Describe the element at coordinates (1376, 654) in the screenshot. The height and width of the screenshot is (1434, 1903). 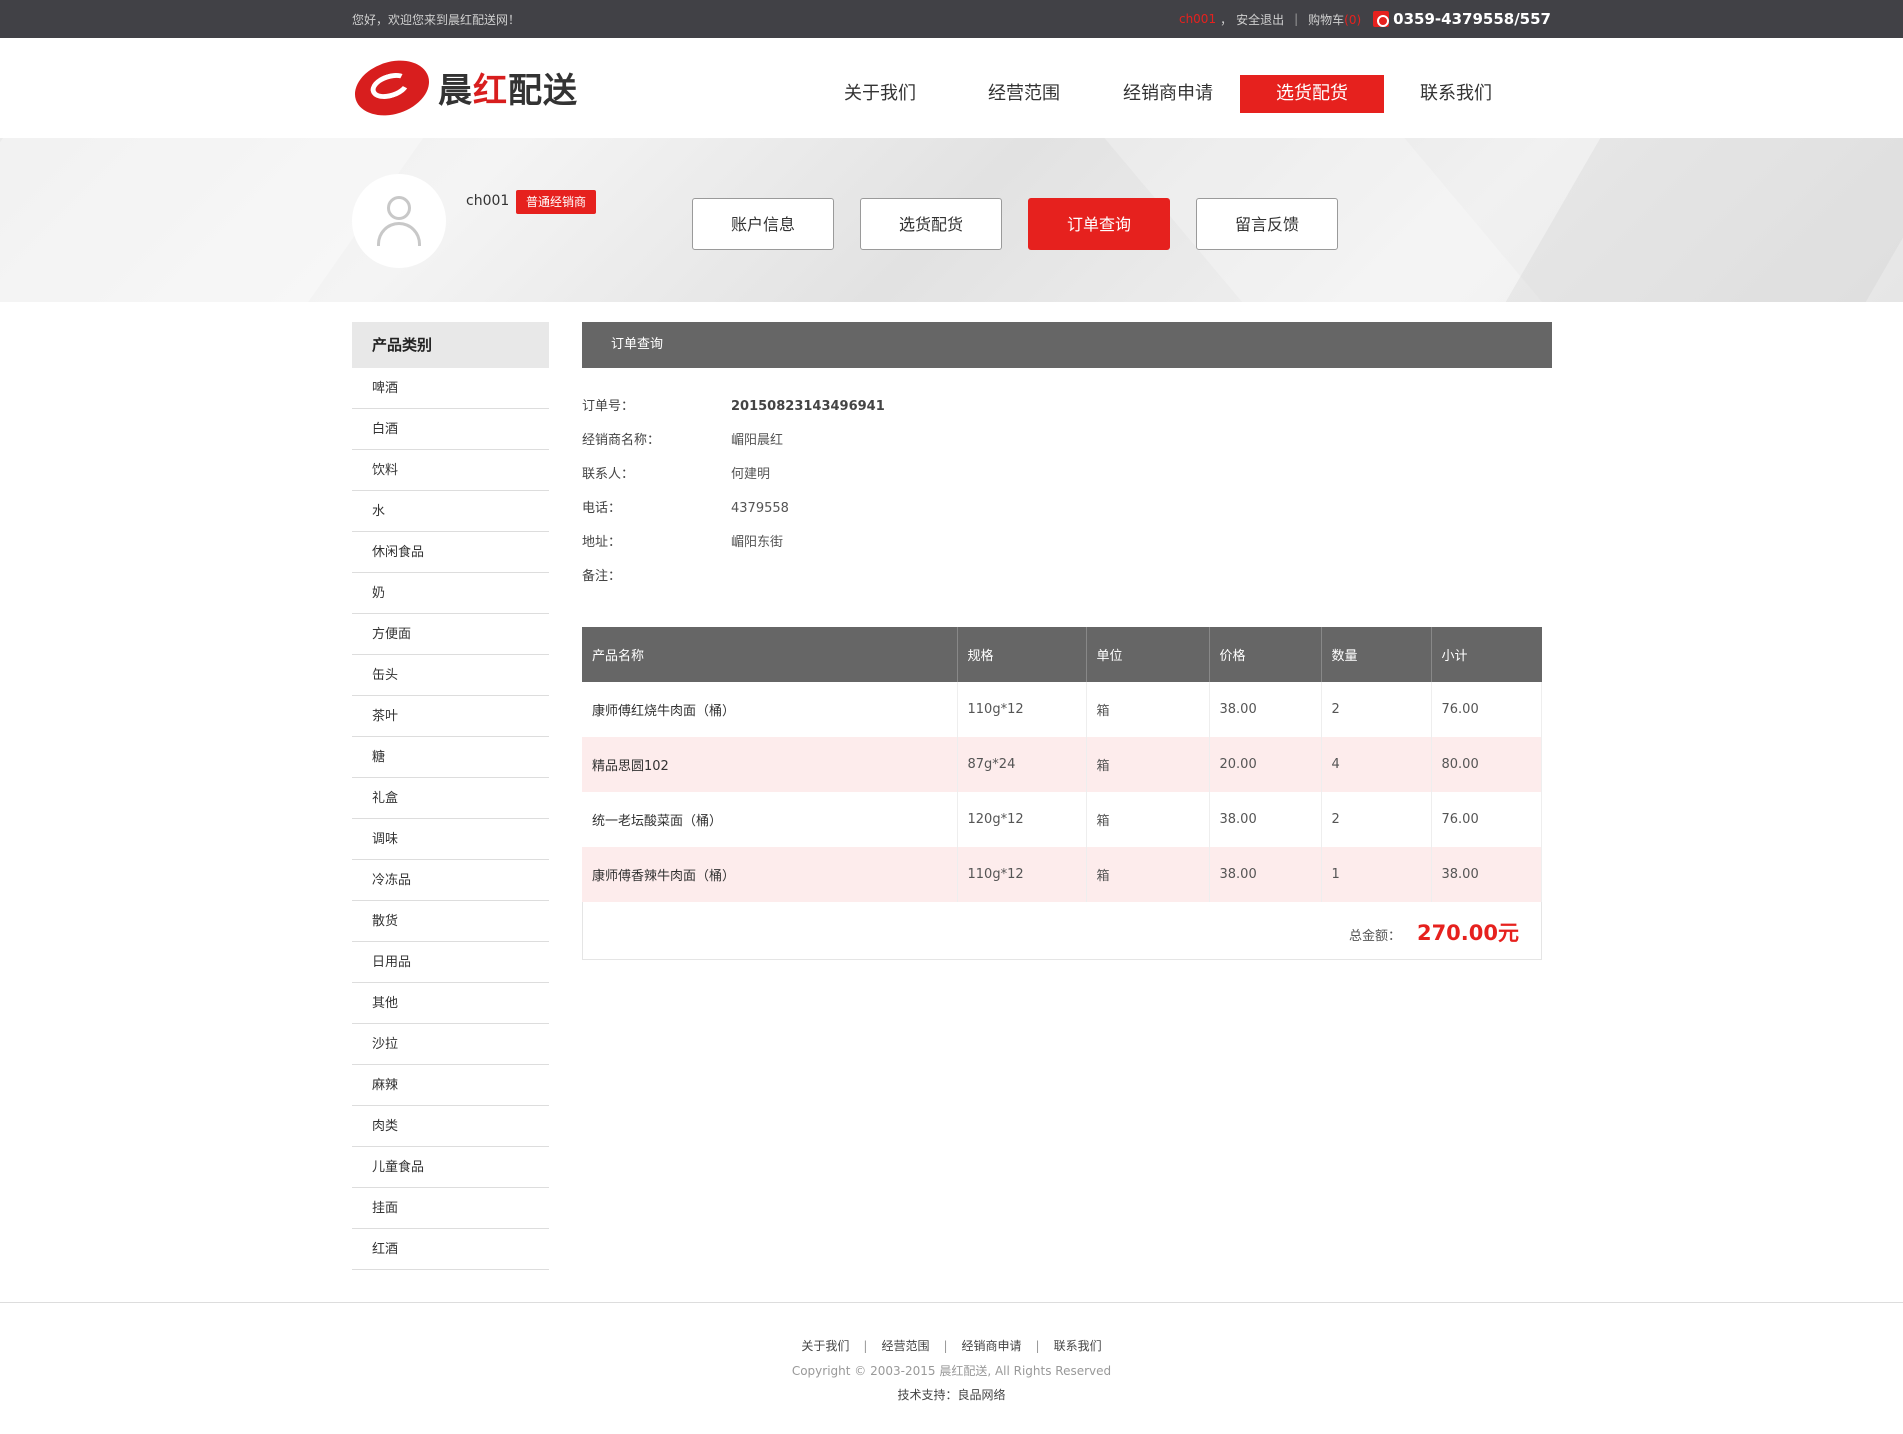
I see `column-header: 数量` at that location.